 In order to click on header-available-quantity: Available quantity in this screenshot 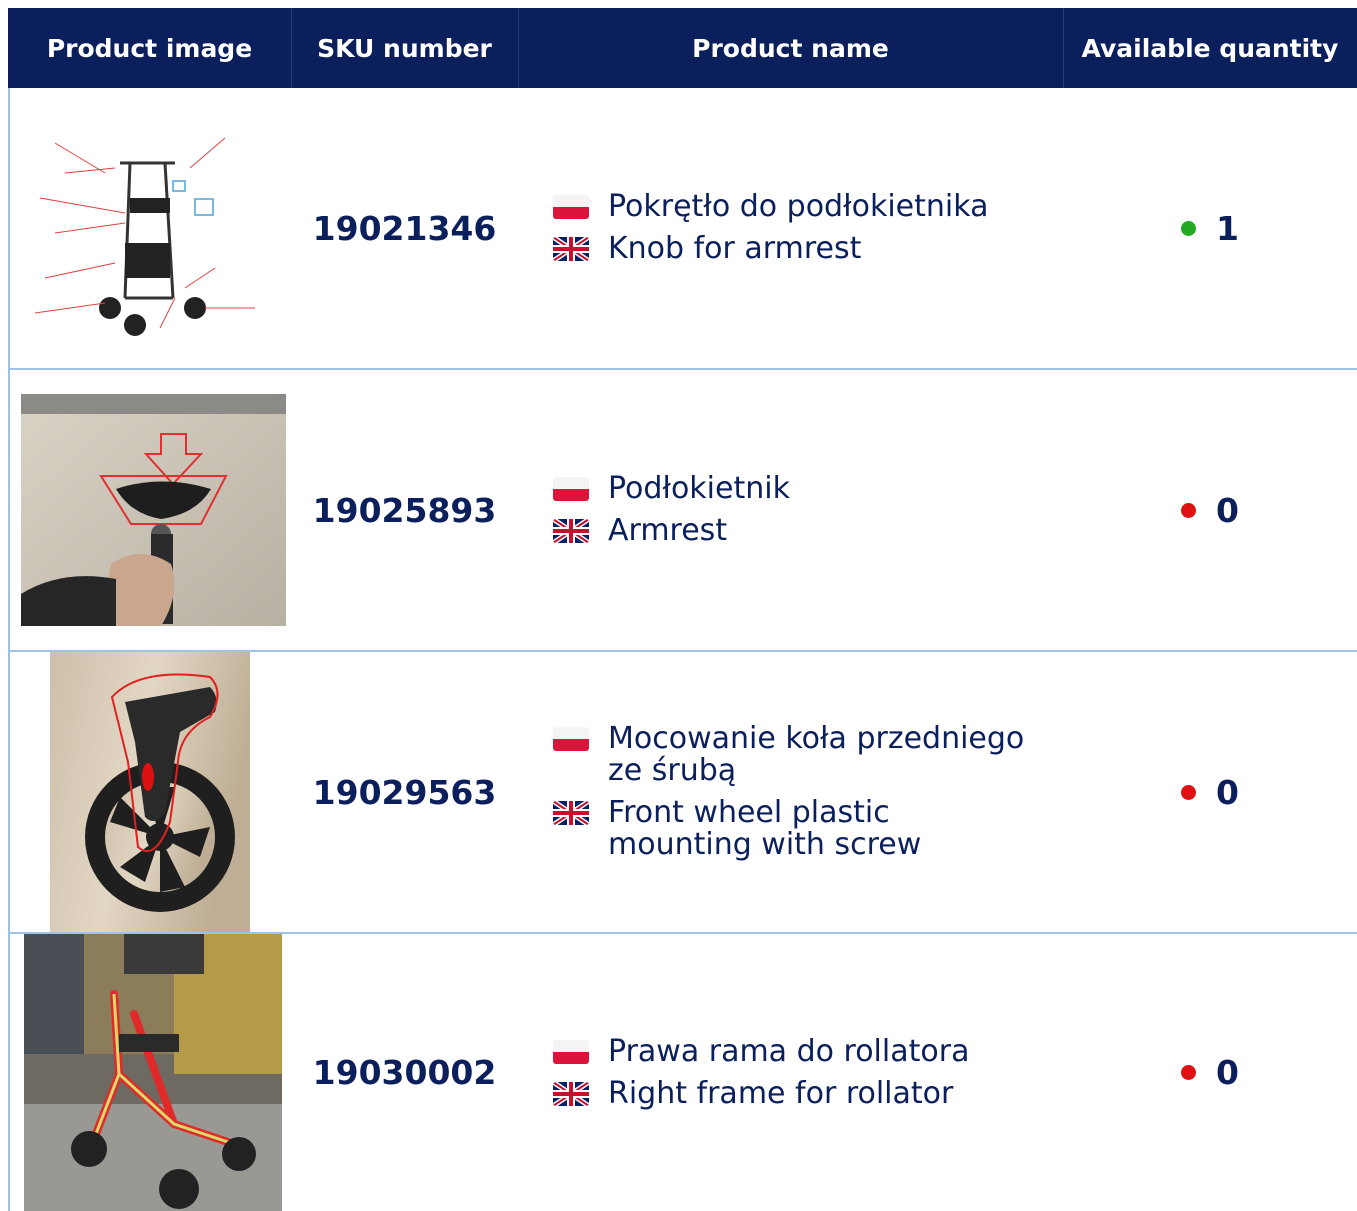, I will do `click(1210, 48)`.